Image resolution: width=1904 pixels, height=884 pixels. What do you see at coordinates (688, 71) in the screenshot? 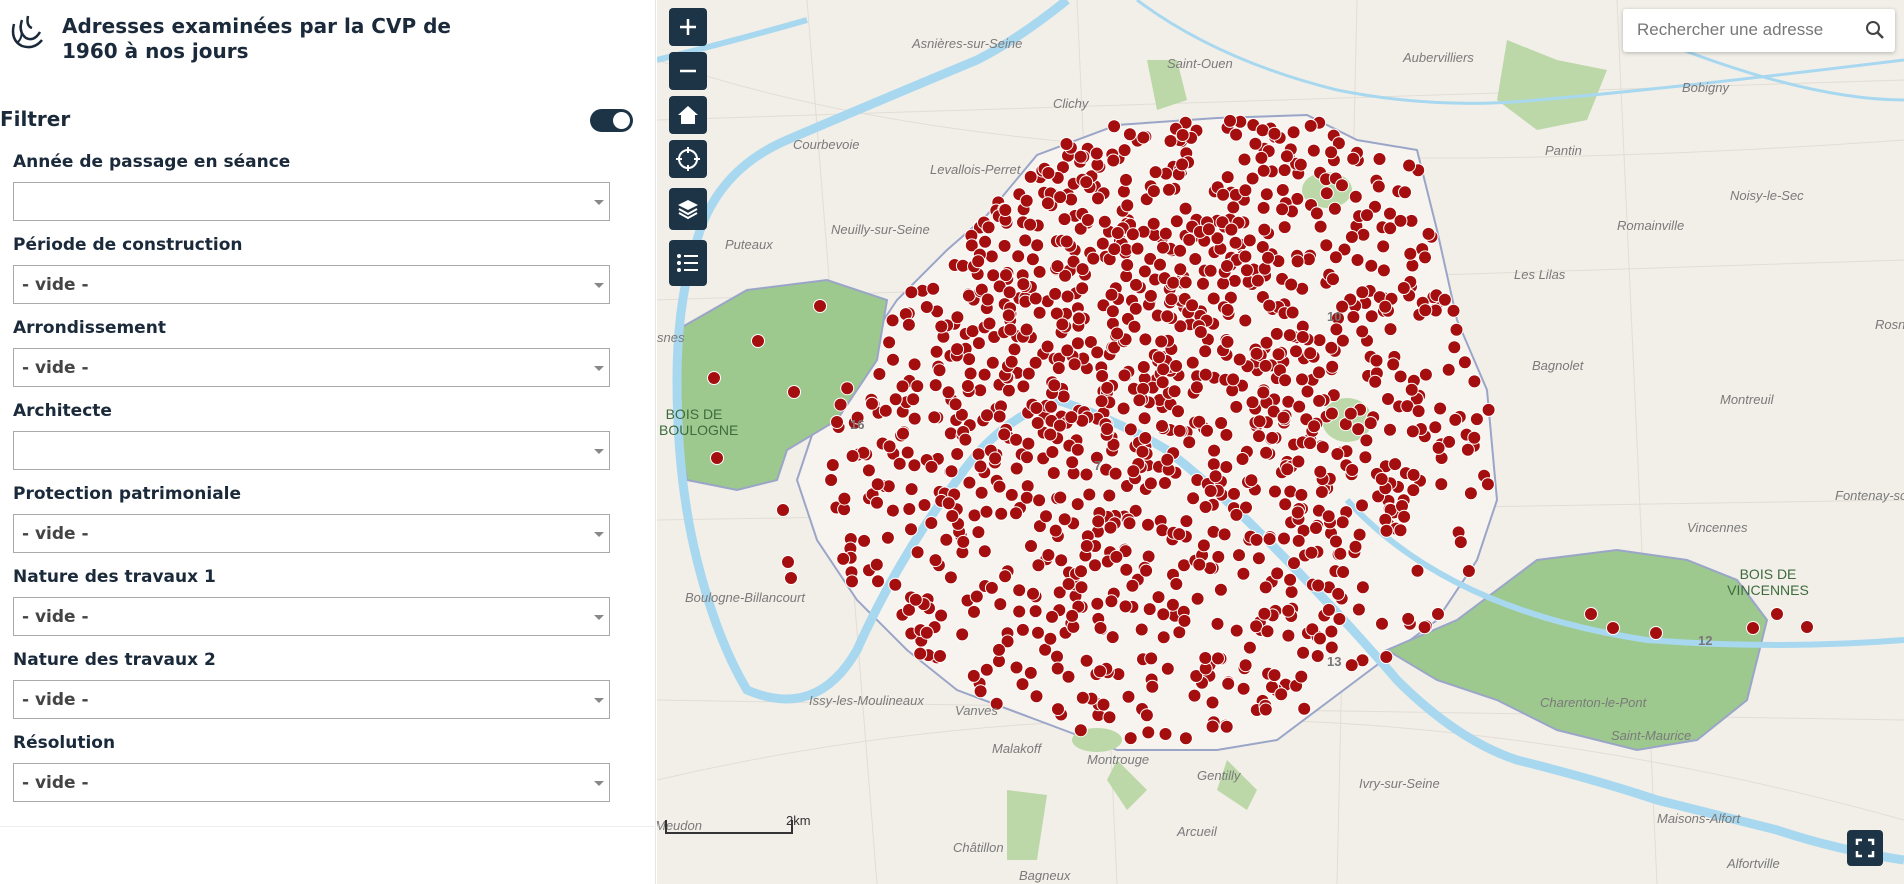
I see `zoom-out-button` at bounding box center [688, 71].